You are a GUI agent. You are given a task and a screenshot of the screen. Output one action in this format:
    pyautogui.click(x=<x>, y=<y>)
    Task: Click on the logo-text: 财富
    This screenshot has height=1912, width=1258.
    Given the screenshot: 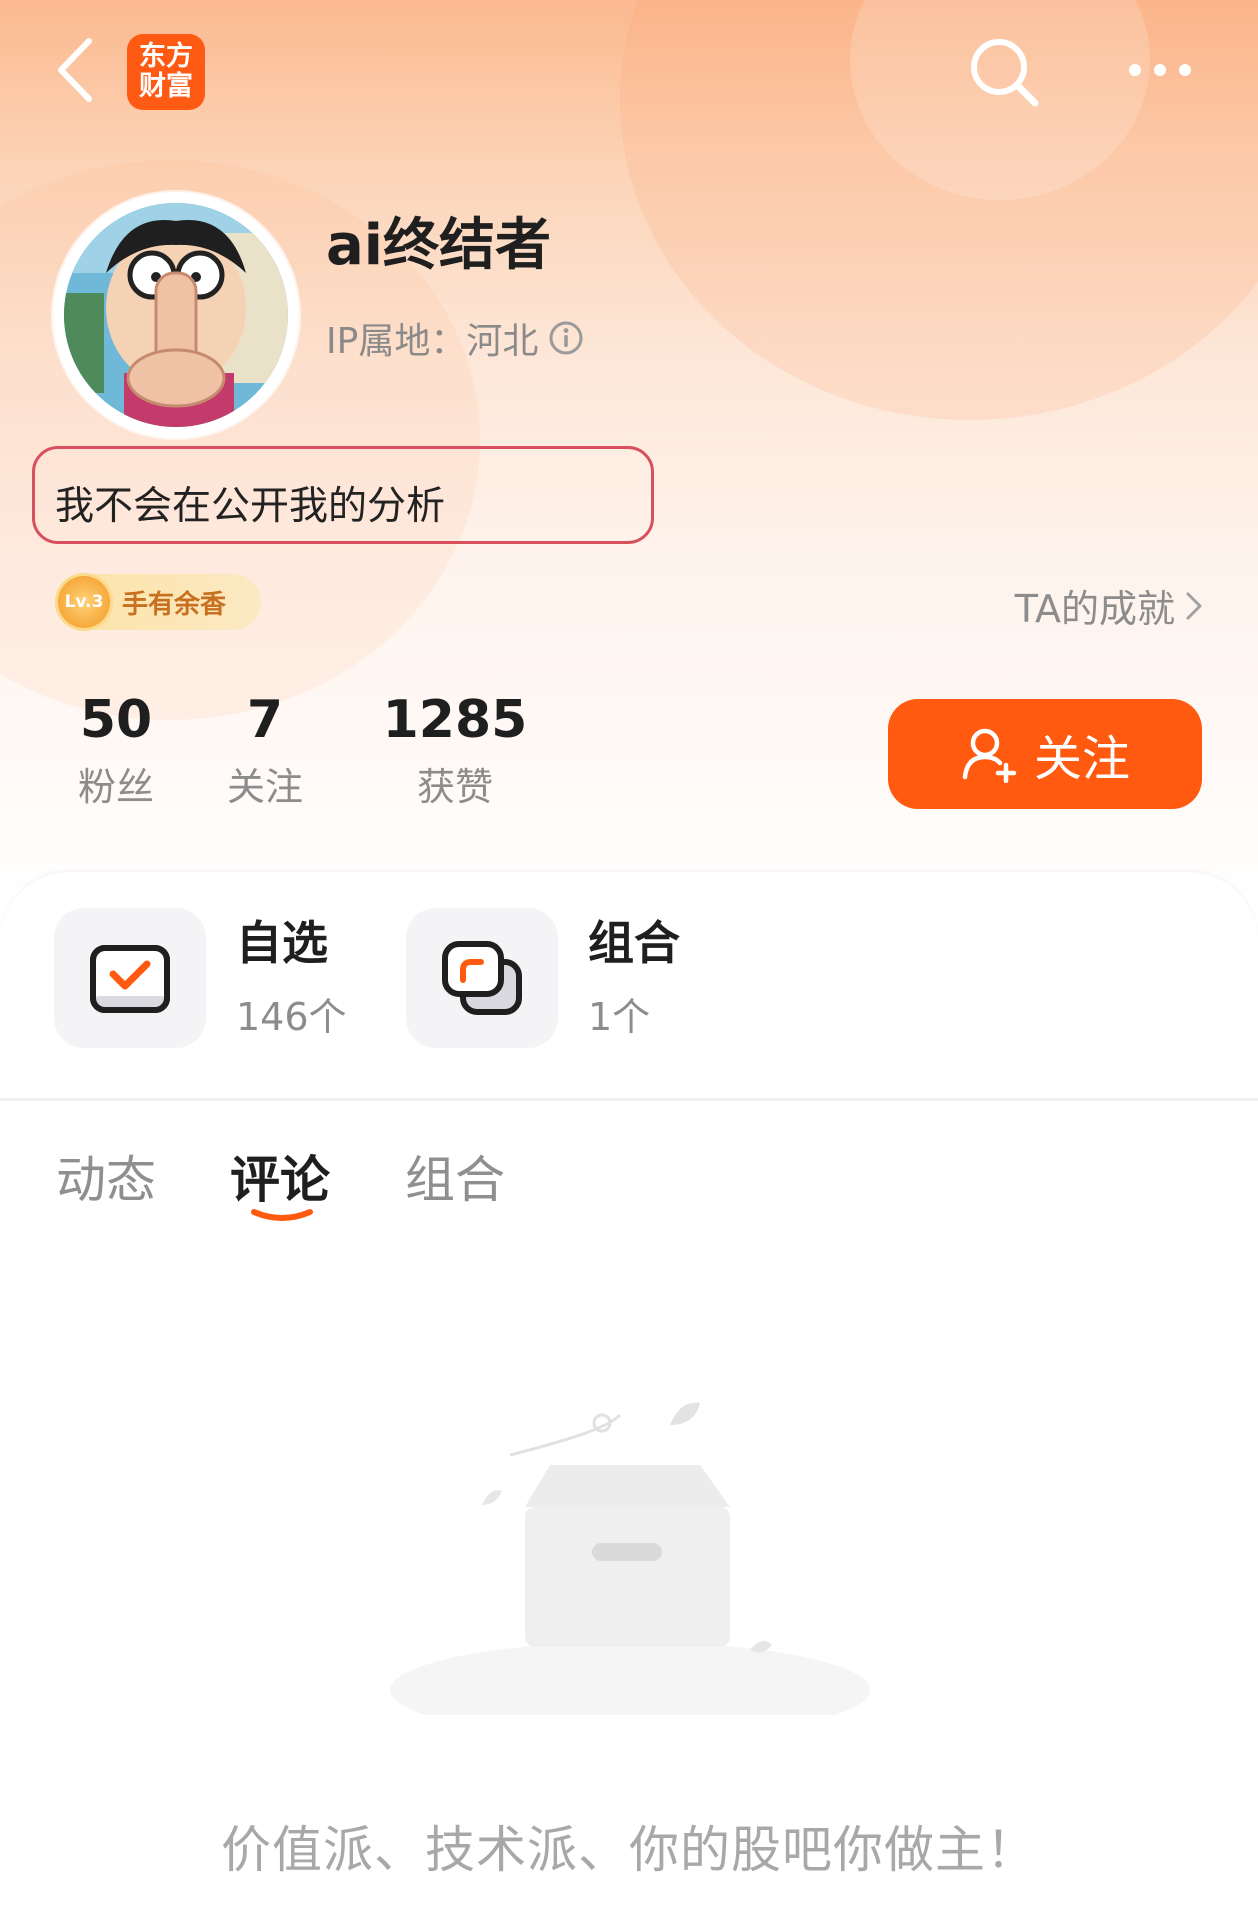 What is the action you would take?
    pyautogui.click(x=166, y=86)
    